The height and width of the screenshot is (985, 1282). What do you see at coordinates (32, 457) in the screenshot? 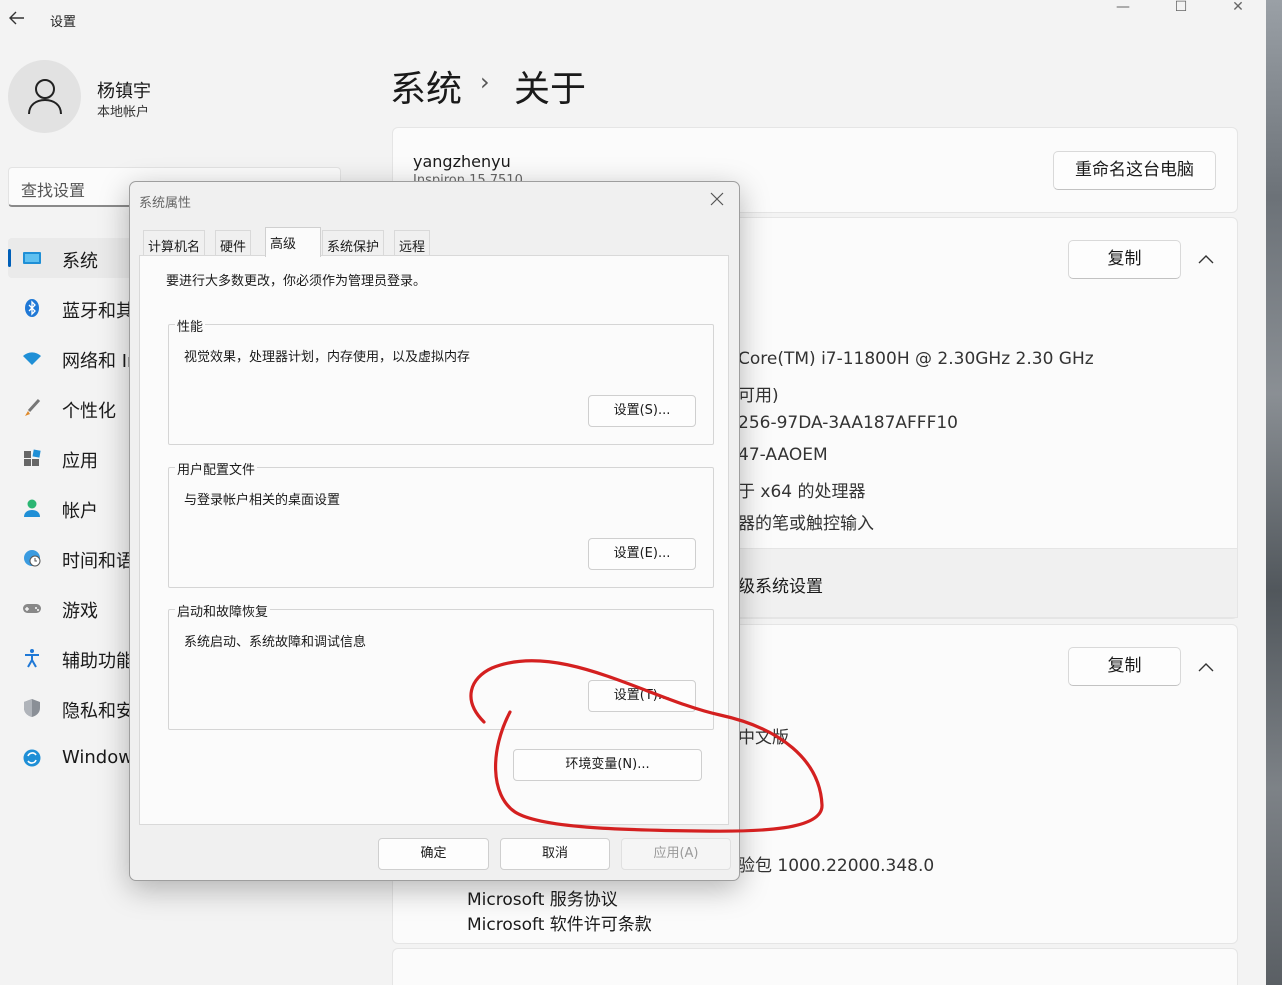
I see `apps-icon` at bounding box center [32, 457].